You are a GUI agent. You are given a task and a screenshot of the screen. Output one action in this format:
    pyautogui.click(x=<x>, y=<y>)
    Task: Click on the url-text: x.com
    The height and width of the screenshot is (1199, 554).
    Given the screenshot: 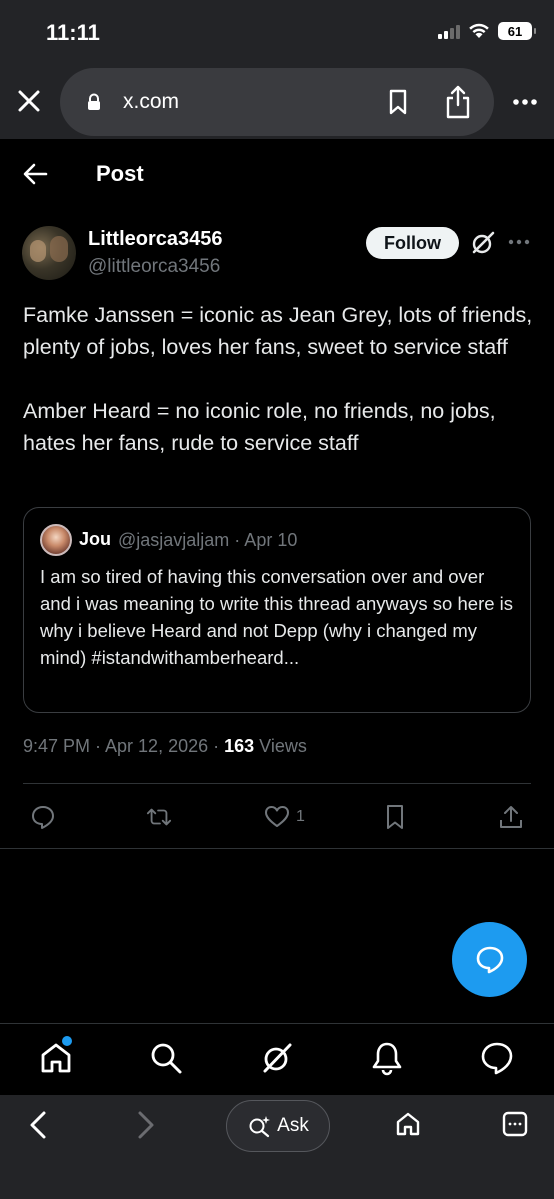 What is the action you would take?
    pyautogui.click(x=151, y=102)
    